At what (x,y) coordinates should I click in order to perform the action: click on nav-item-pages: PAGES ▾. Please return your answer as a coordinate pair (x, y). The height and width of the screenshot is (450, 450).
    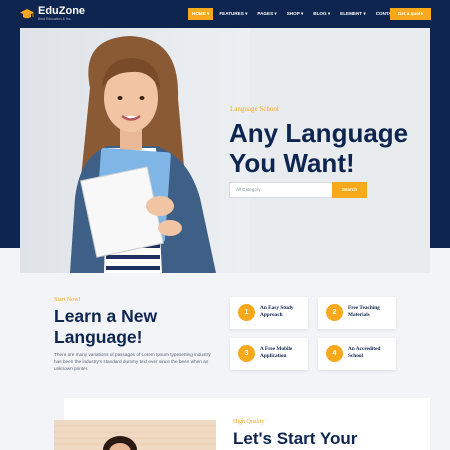
    Looking at the image, I should click on (266, 14).